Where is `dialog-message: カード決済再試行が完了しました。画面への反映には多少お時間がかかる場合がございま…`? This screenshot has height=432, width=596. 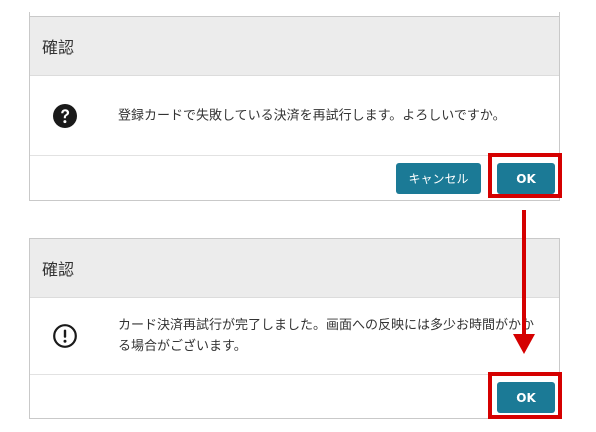 dialog-message: カード決済再試行が完了しました。画面への反映には多少お時間がかかる場合がございま… is located at coordinates (326, 336).